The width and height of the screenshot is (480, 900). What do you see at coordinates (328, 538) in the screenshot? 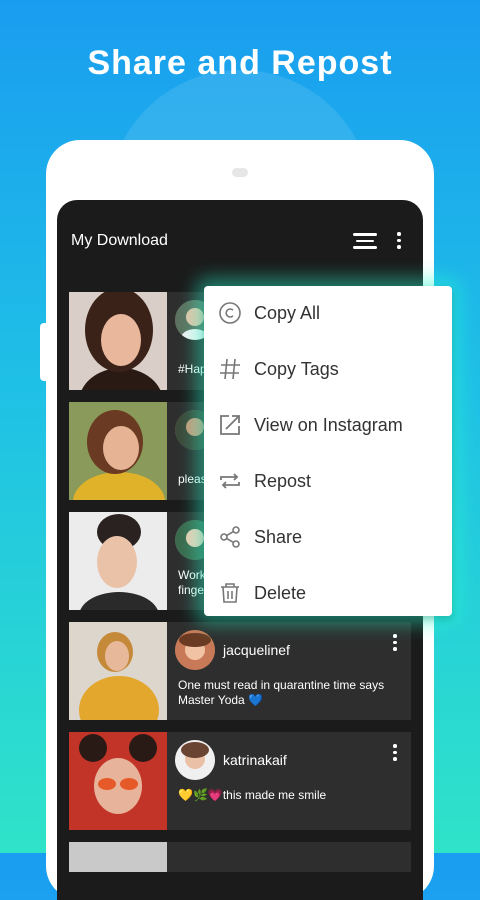
I see `menu-item-share: Share` at bounding box center [328, 538].